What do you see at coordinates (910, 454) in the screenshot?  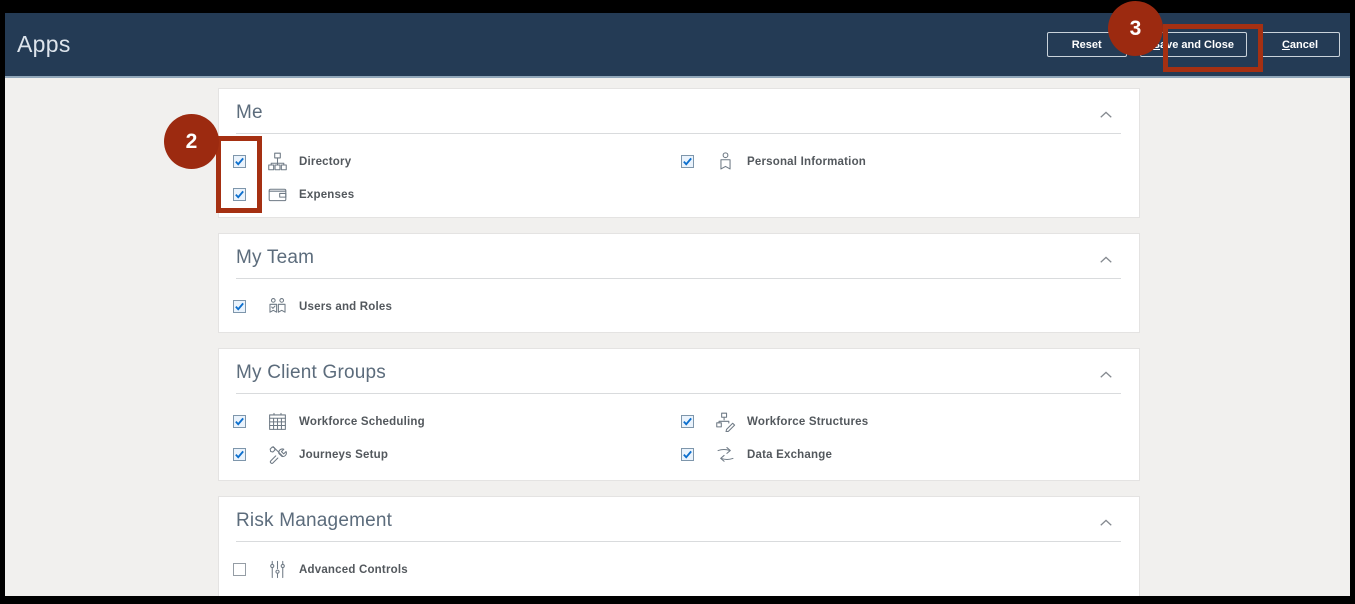 I see `app-row-data-exchange: Data Exchange` at bounding box center [910, 454].